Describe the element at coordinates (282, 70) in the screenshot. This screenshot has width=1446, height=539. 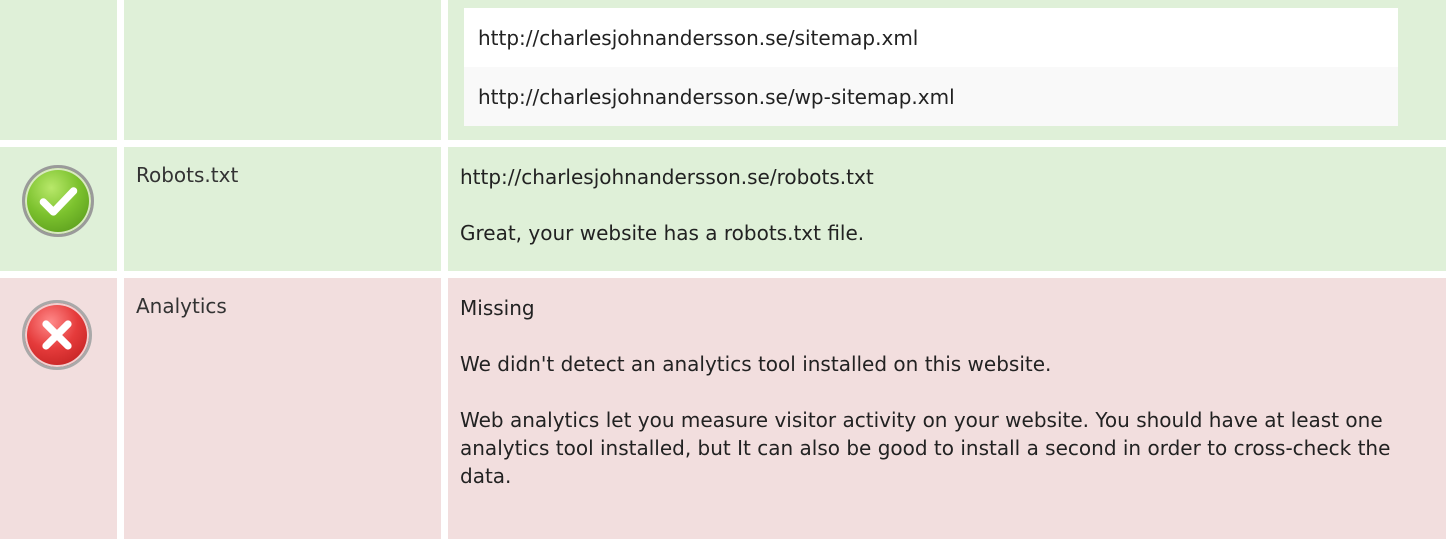
I see `sitemap-name-cell` at that location.